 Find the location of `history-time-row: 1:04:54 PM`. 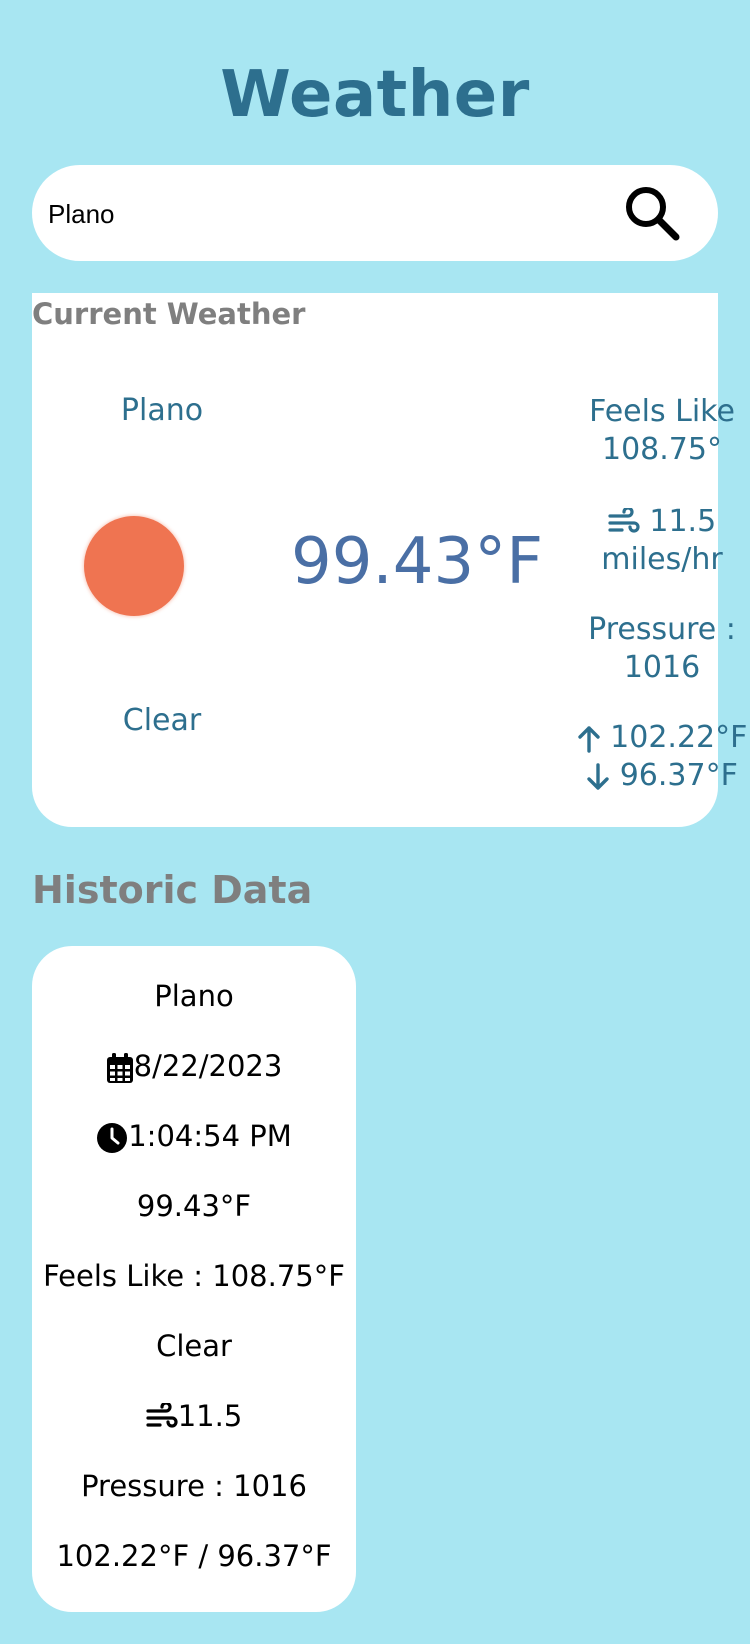

history-time-row: 1:04:54 PM is located at coordinates (194, 1151).